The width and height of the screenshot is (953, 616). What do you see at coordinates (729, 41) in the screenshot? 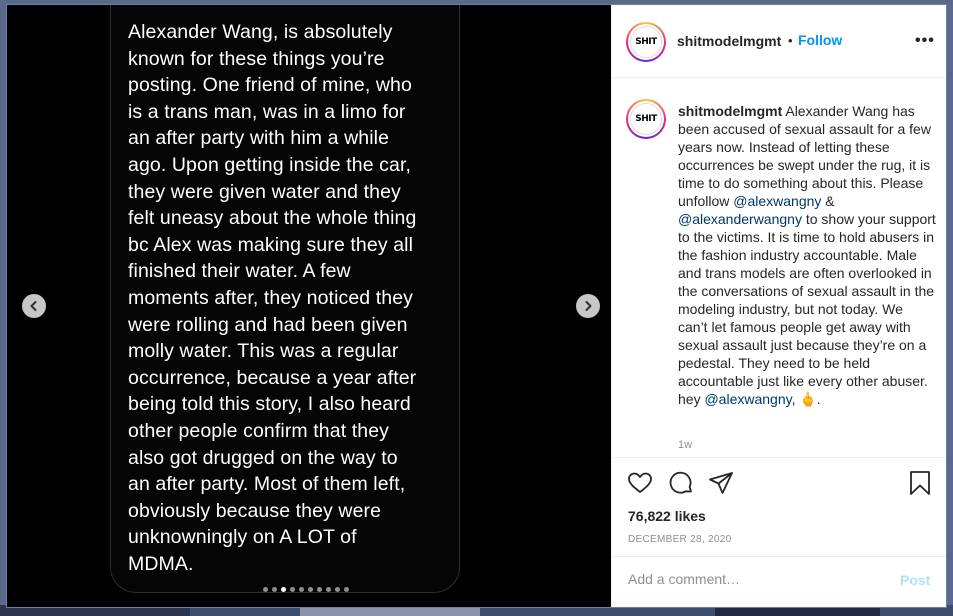
I see `username-link: shitmodelmgmt` at bounding box center [729, 41].